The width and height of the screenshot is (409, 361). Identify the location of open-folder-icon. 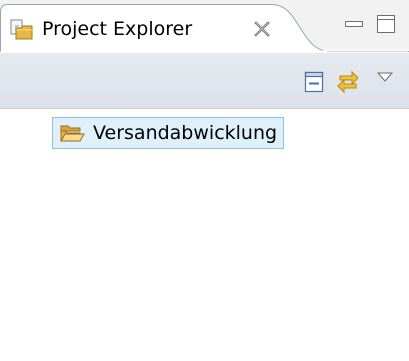
(72, 133).